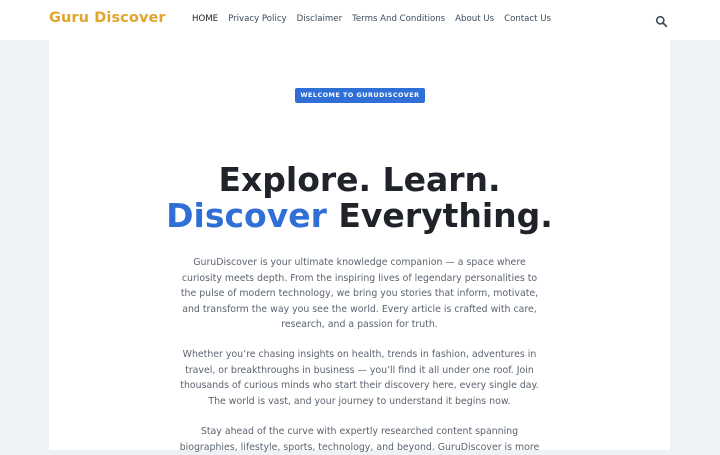  I want to click on hero-headline-line-1: Explore. Learn., so click(359, 179).